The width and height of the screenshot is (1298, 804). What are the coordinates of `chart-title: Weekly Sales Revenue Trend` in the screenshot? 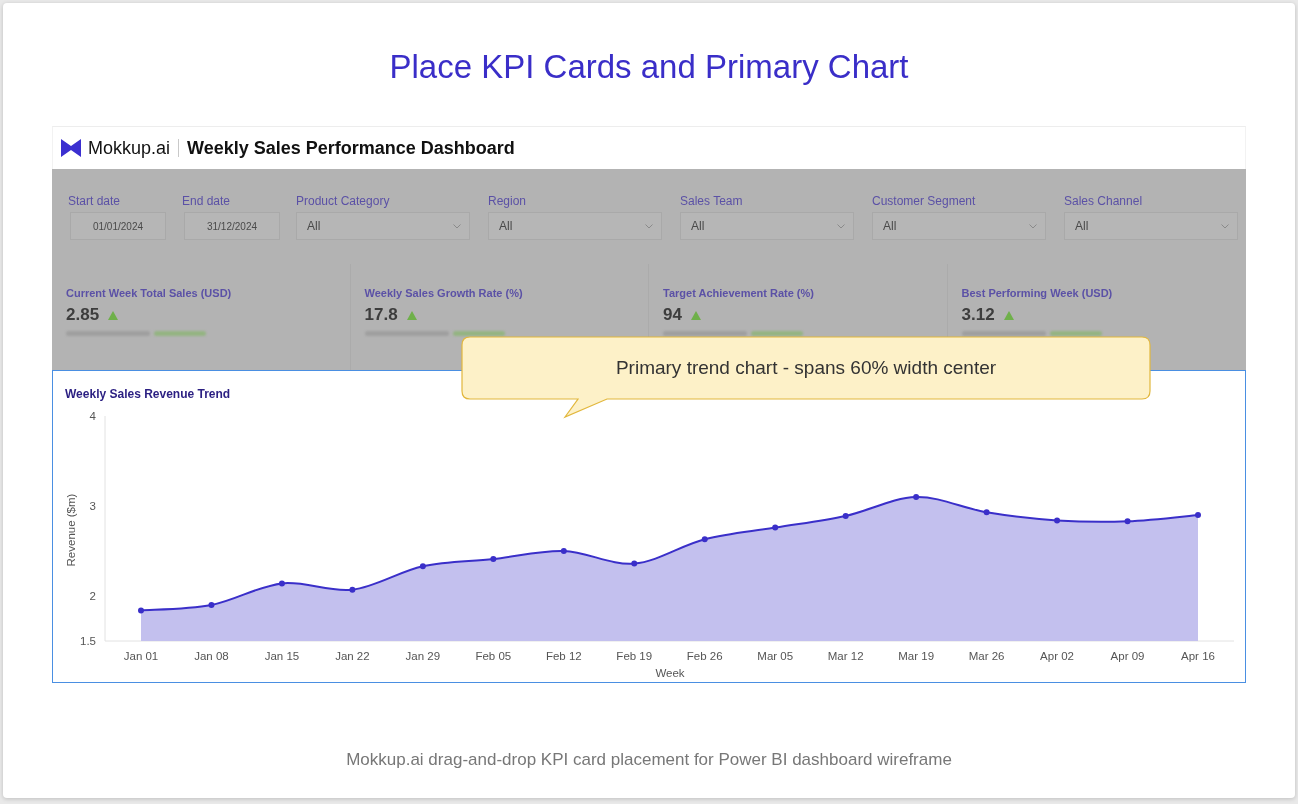 It's located at (148, 394).